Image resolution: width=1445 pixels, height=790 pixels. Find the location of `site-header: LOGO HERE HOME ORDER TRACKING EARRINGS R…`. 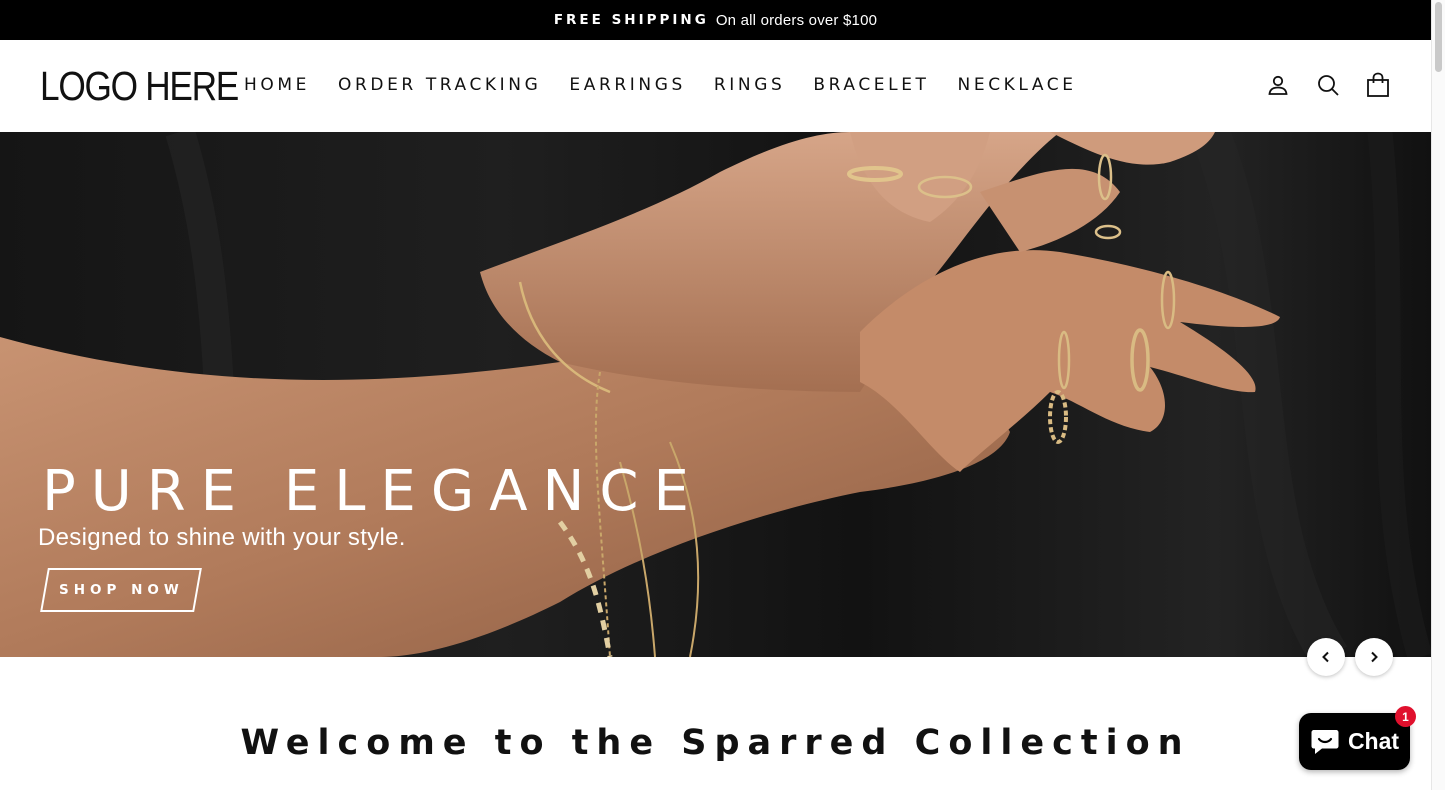

site-header: LOGO HERE HOME ORDER TRACKING EARRINGS R… is located at coordinates (715, 86).